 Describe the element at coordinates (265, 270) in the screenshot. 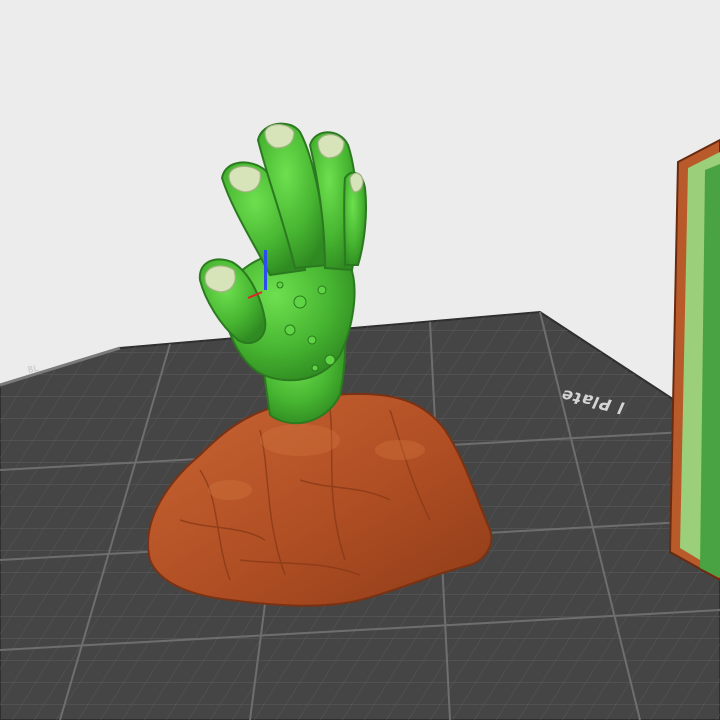

I see `axis-z-indicator` at that location.